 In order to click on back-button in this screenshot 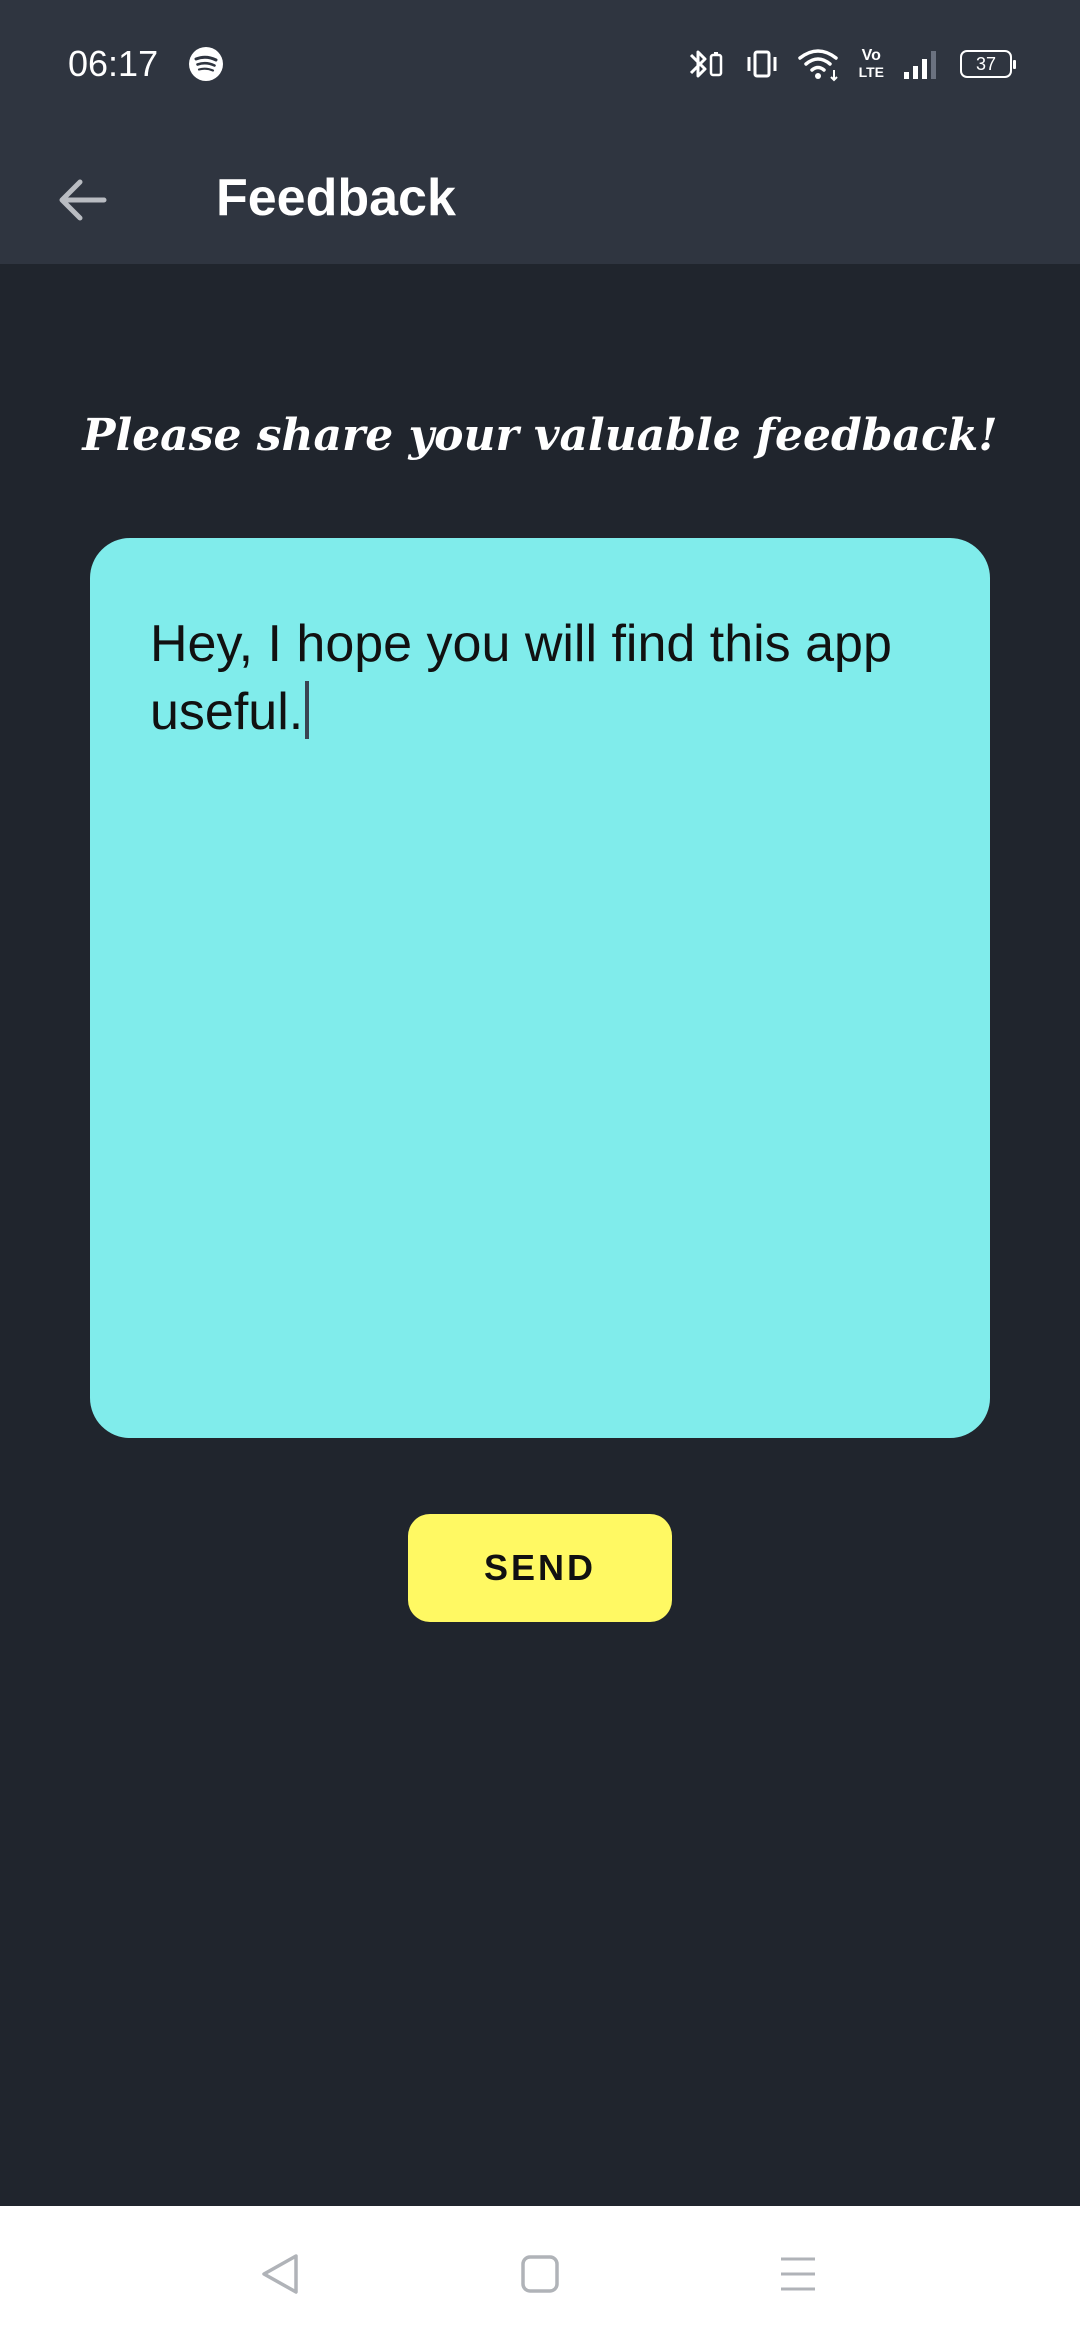, I will do `click(82, 200)`.